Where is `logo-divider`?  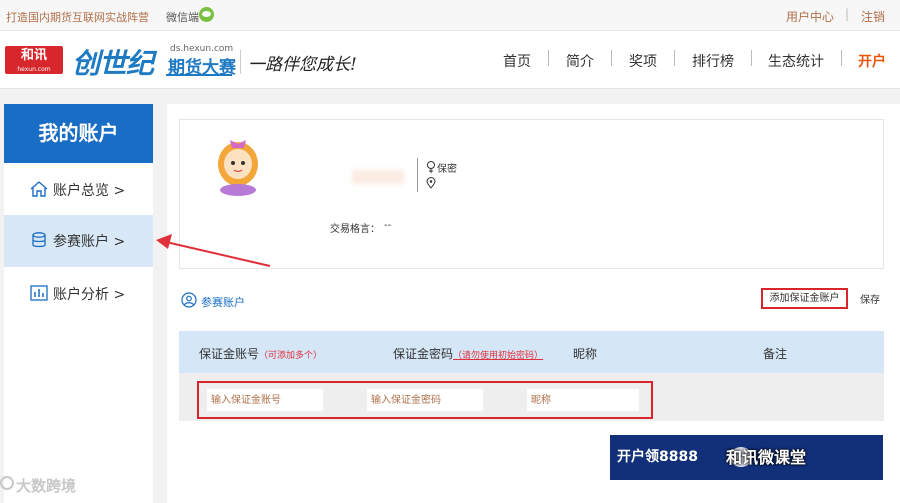
logo-divider is located at coordinates (240, 62).